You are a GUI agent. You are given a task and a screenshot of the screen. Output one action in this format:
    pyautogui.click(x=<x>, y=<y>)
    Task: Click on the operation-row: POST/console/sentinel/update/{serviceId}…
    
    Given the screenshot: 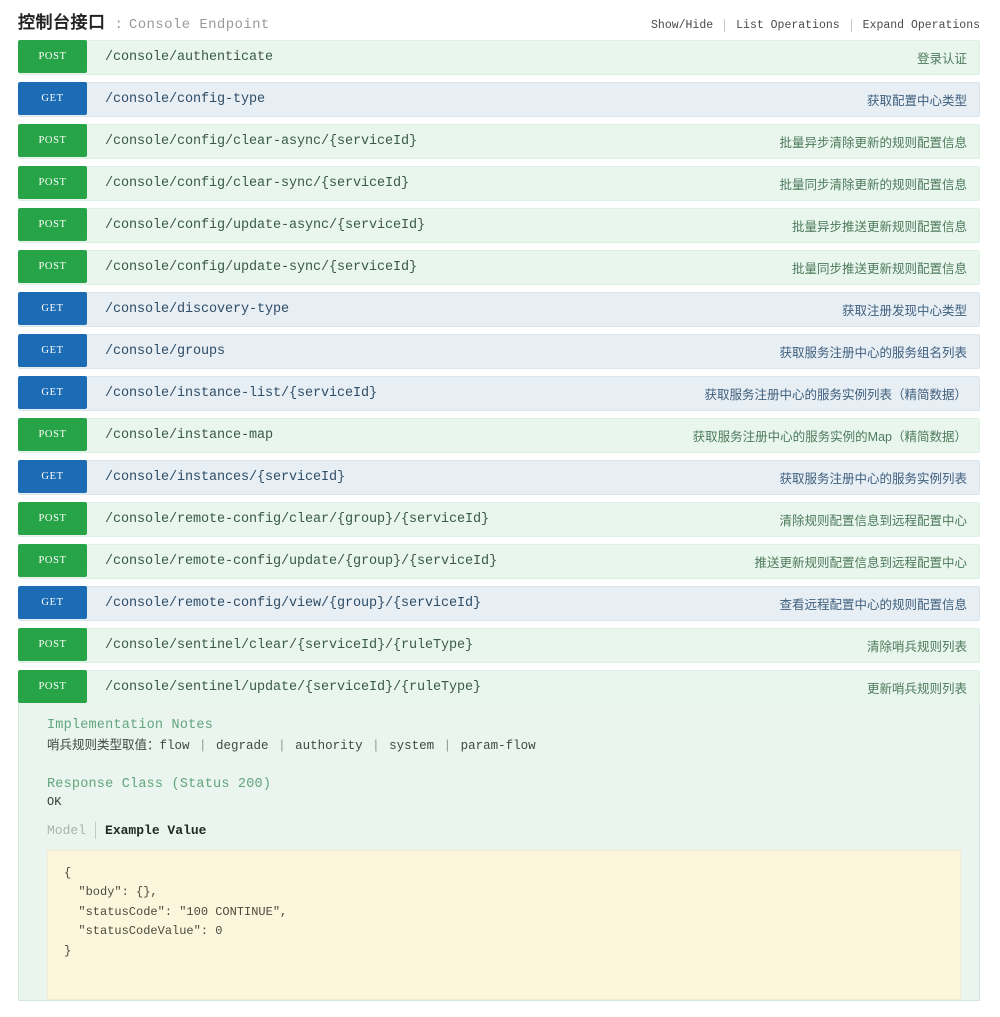 What is the action you would take?
    pyautogui.click(x=499, y=687)
    